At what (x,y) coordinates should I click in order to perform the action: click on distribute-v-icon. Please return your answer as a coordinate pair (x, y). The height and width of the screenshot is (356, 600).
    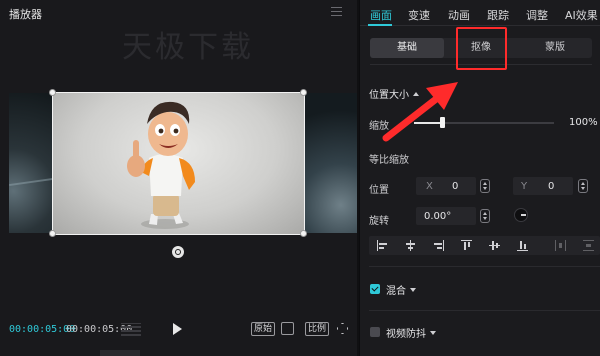
    Looking at the image, I should click on (588, 245).